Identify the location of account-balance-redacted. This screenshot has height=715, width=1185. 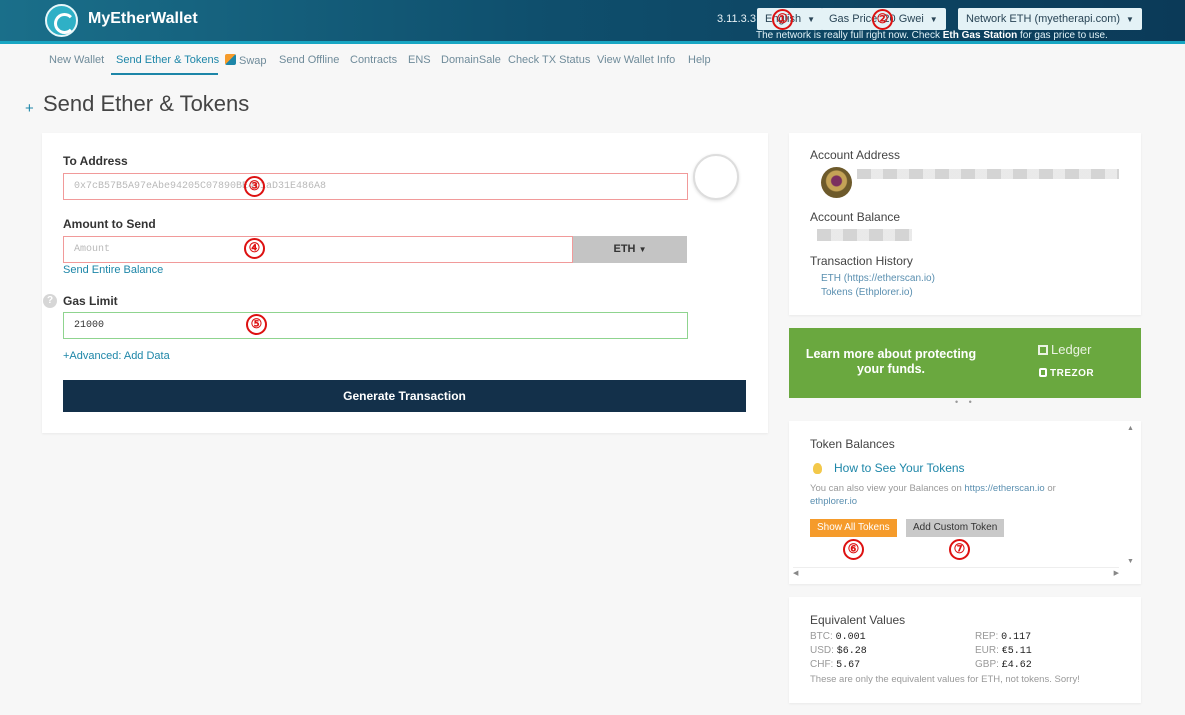
(864, 235).